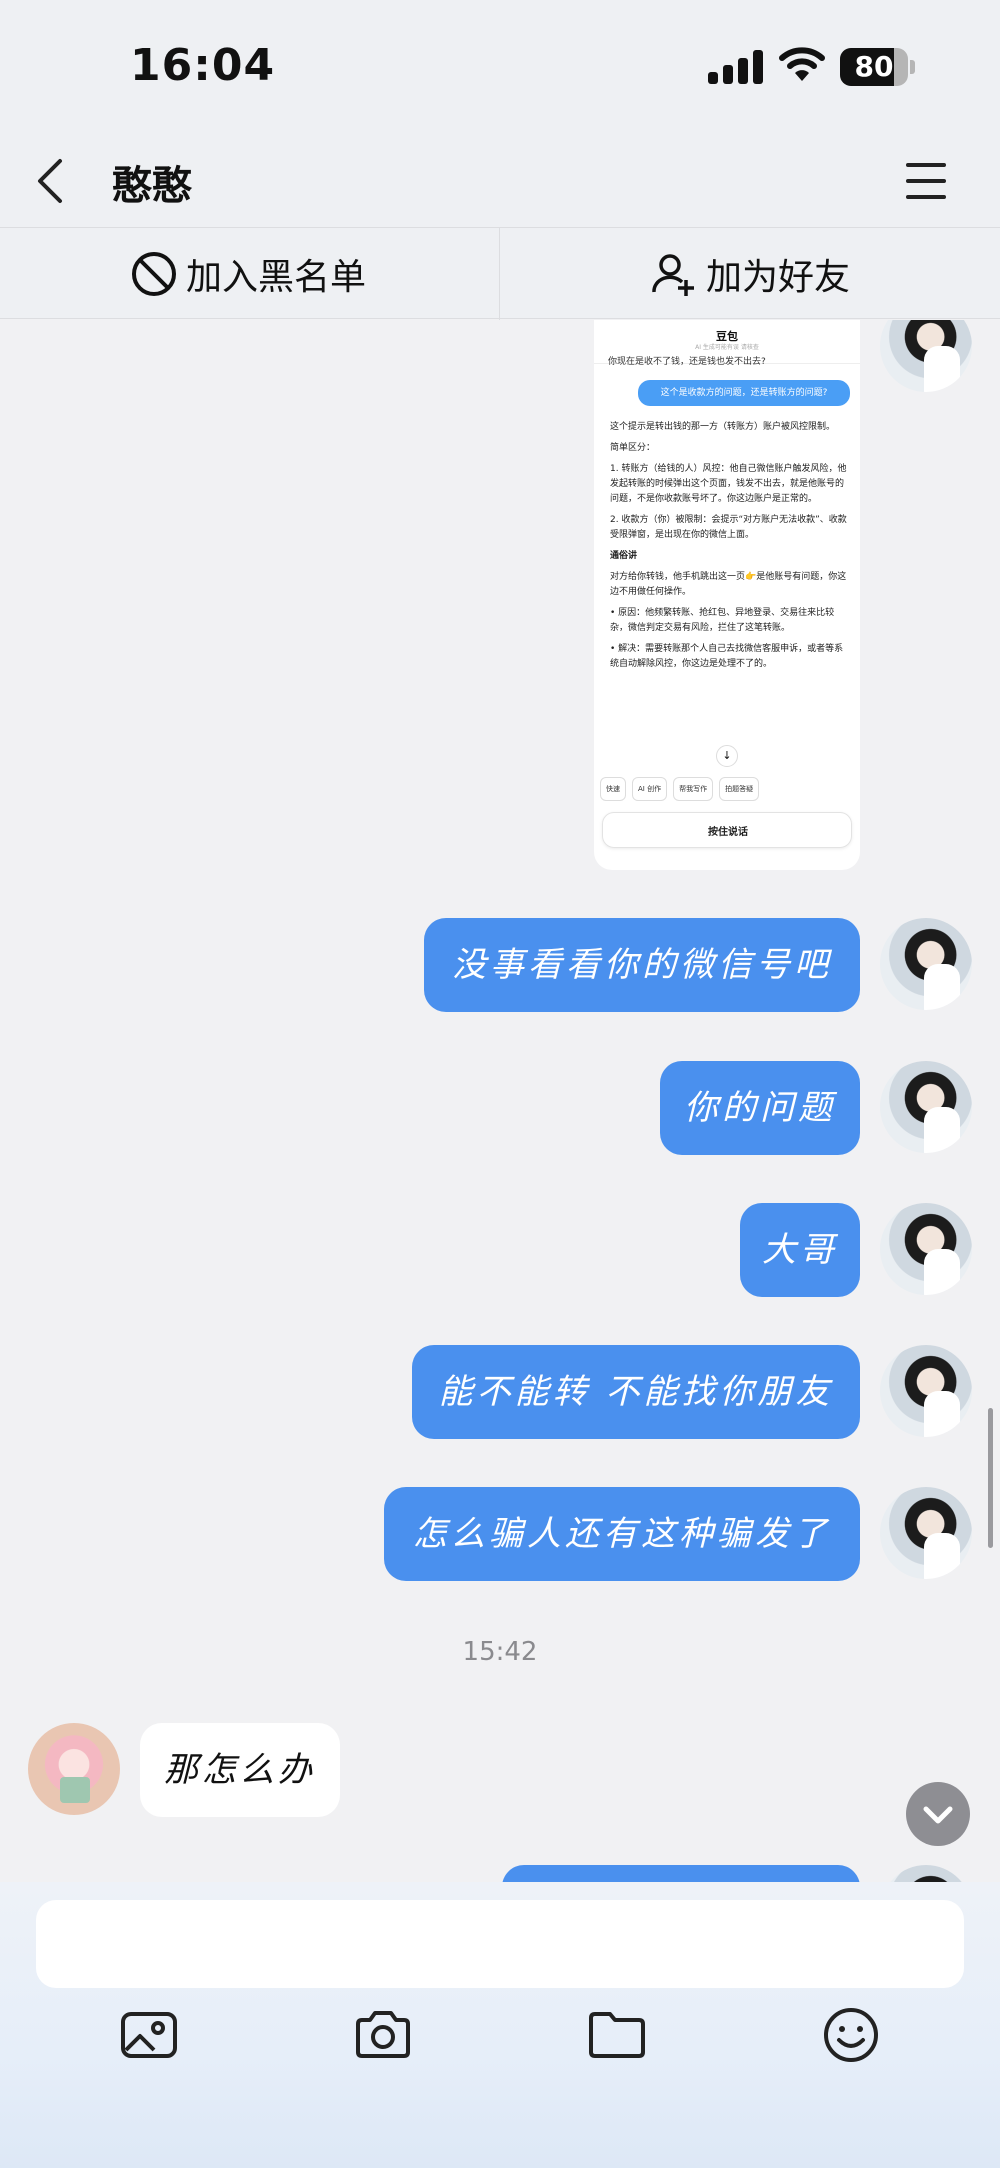 The height and width of the screenshot is (2168, 1000). What do you see at coordinates (149, 2035) in the screenshot?
I see `image-icon` at bounding box center [149, 2035].